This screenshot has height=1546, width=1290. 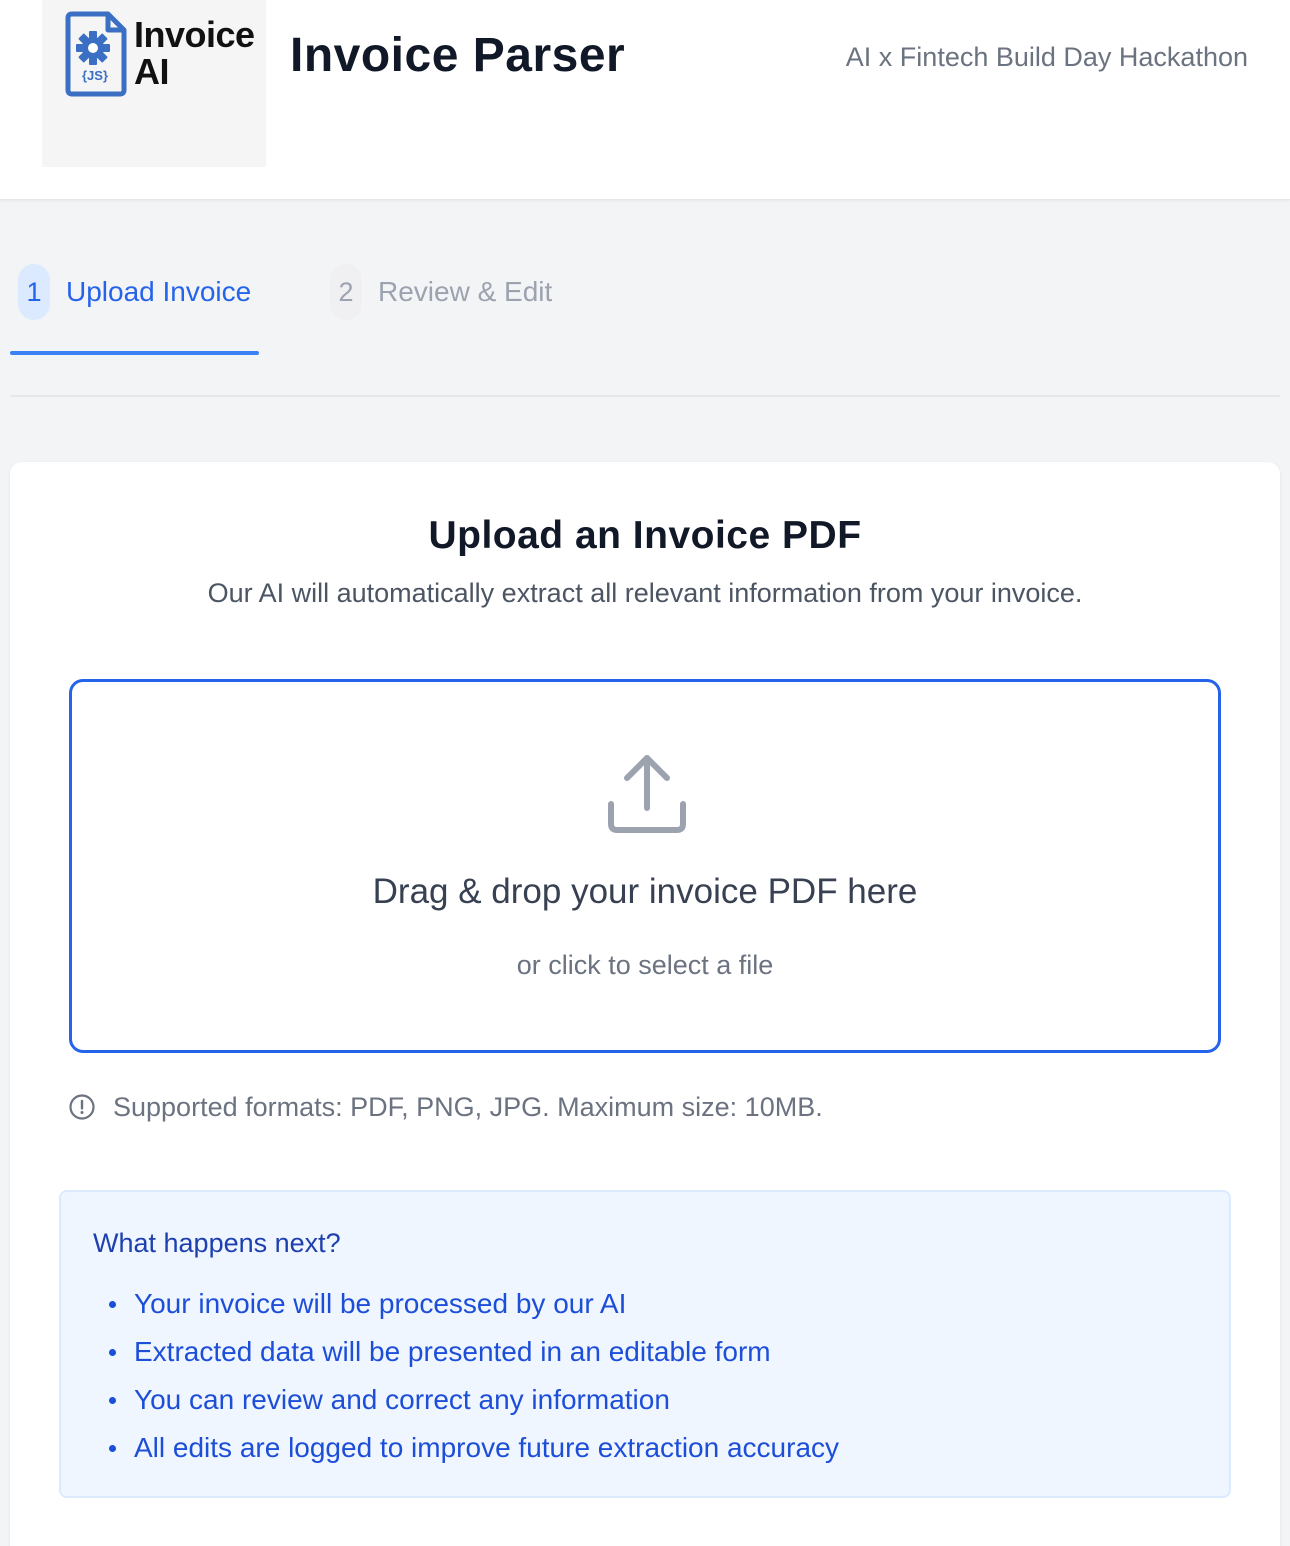 I want to click on tab-label: Review & Edit, so click(x=465, y=291).